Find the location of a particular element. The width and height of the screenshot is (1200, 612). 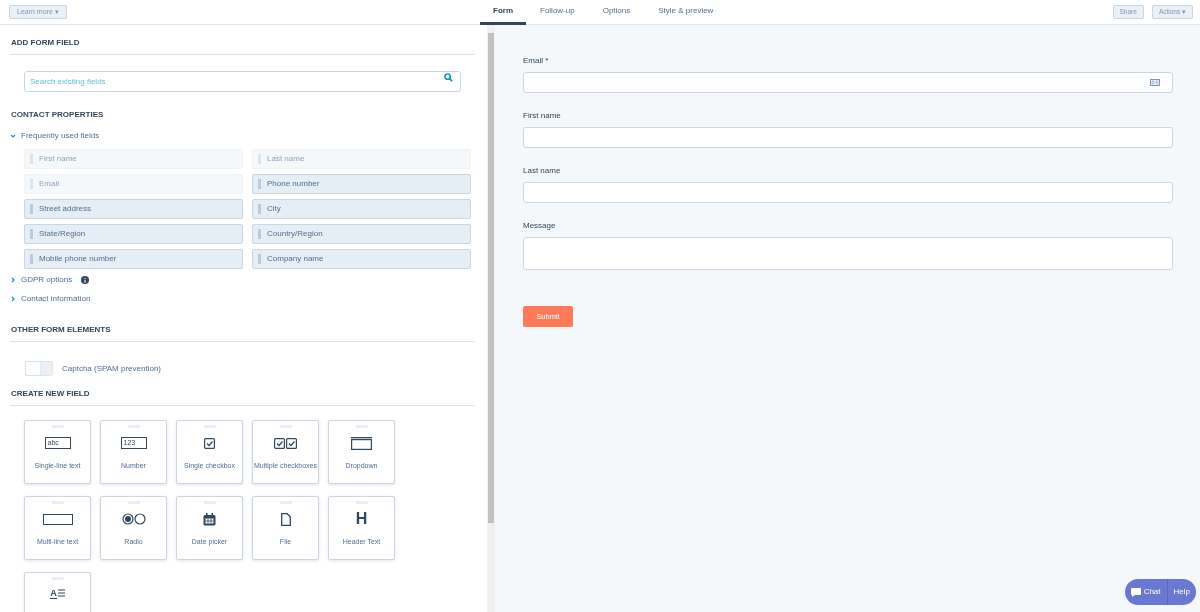

calendar-icon is located at coordinates (209, 519).